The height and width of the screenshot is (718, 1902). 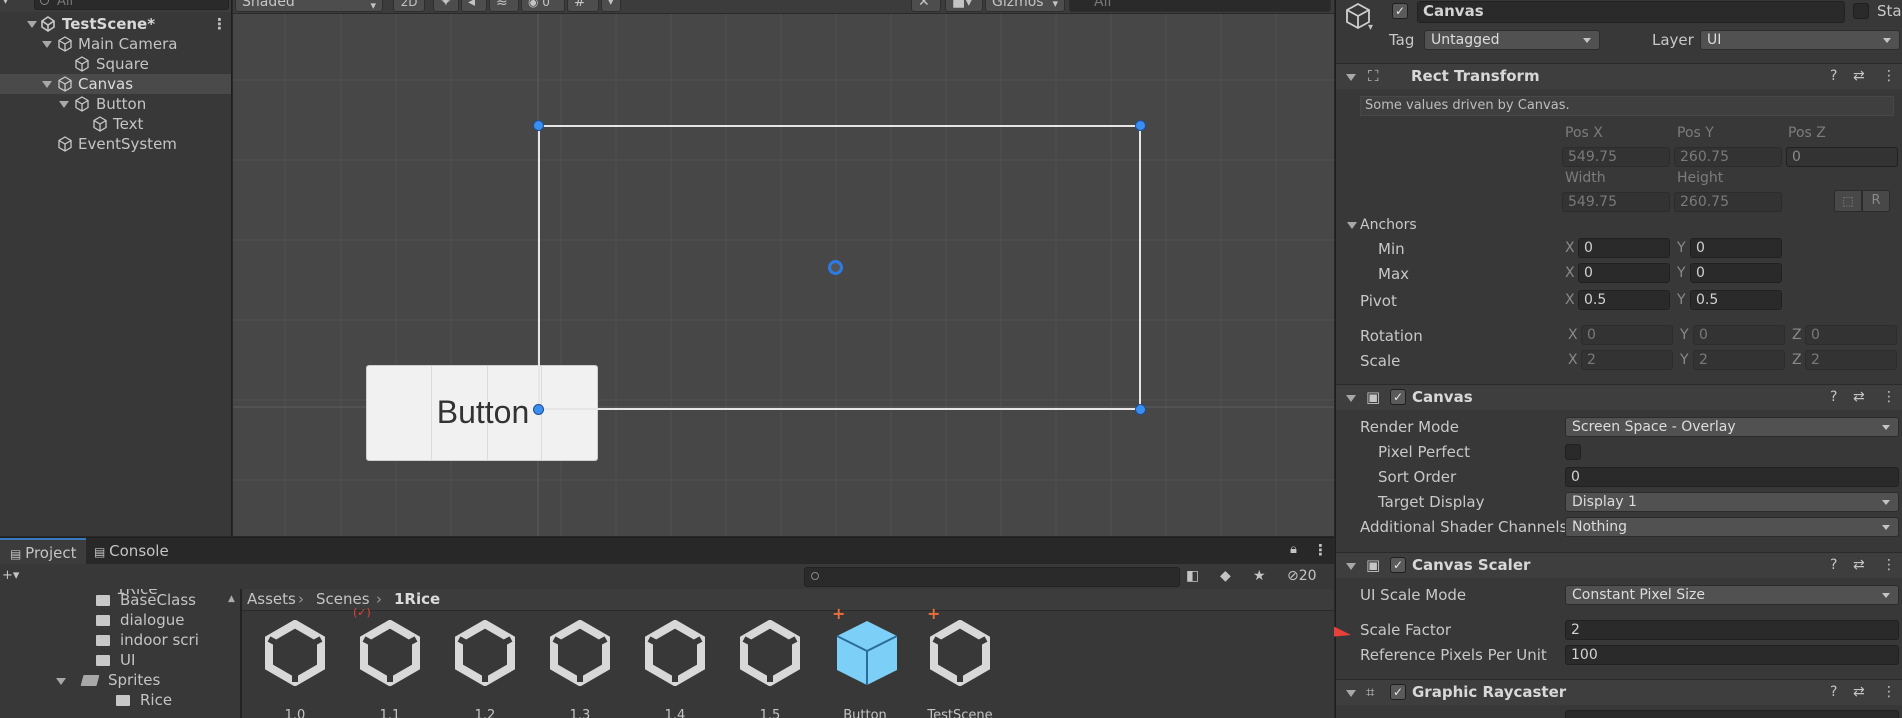 What do you see at coordinates (1025, 6) in the screenshot?
I see `gizmos-dropdown: Gizmos ▾` at bounding box center [1025, 6].